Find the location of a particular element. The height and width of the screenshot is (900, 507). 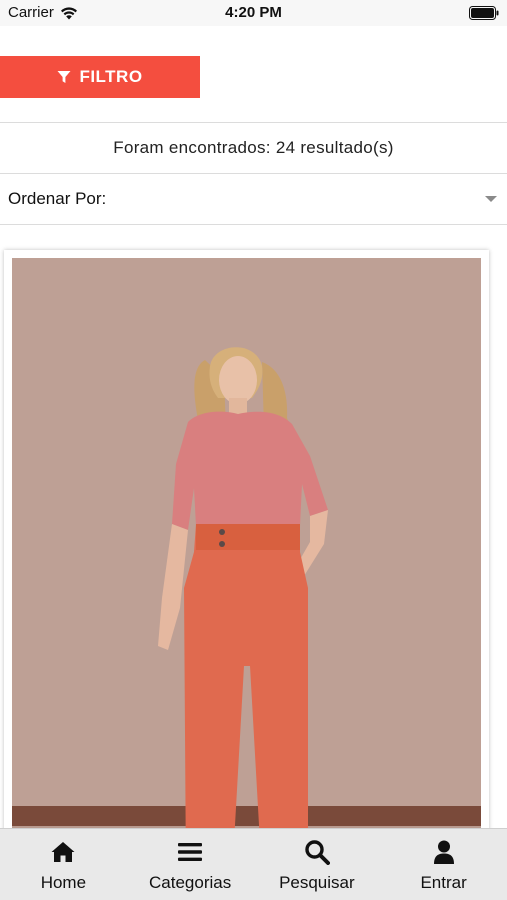

tab-pesquisar: Pesquisar is located at coordinates (317, 864).